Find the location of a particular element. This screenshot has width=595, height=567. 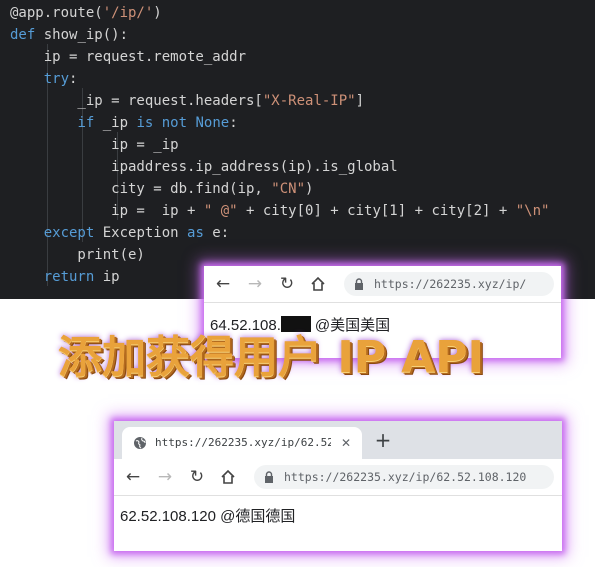

code-line: ip = request.remote_addr is located at coordinates (128, 57).